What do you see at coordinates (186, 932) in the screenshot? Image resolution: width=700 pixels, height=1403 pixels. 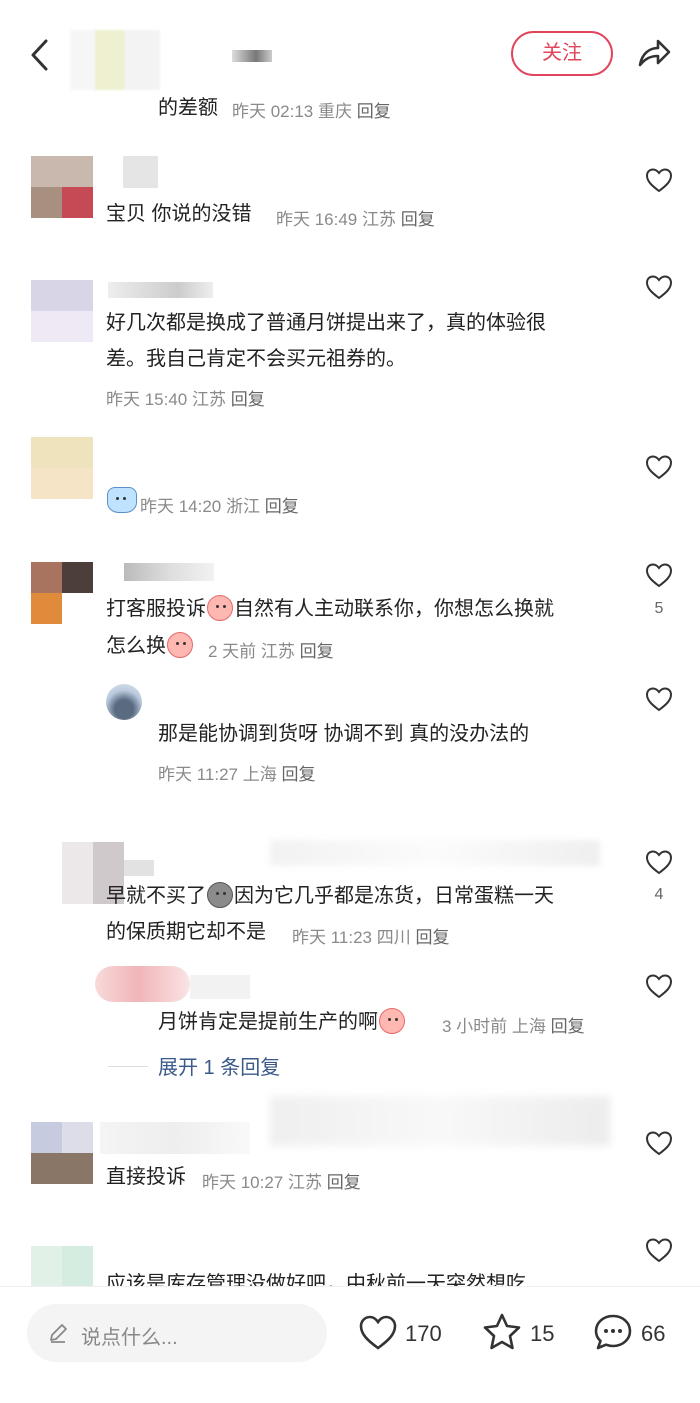 I see `comment-5-text-line2: 的保质期它却不是` at bounding box center [186, 932].